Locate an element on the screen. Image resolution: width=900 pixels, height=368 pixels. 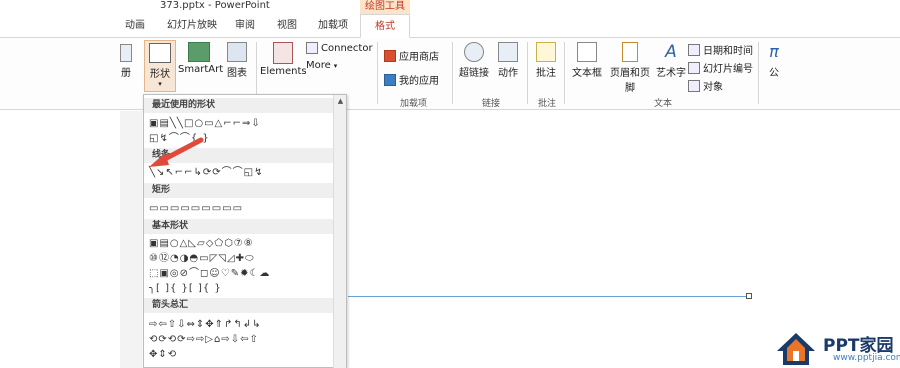
globe-icon is located at coordinates (474, 52).